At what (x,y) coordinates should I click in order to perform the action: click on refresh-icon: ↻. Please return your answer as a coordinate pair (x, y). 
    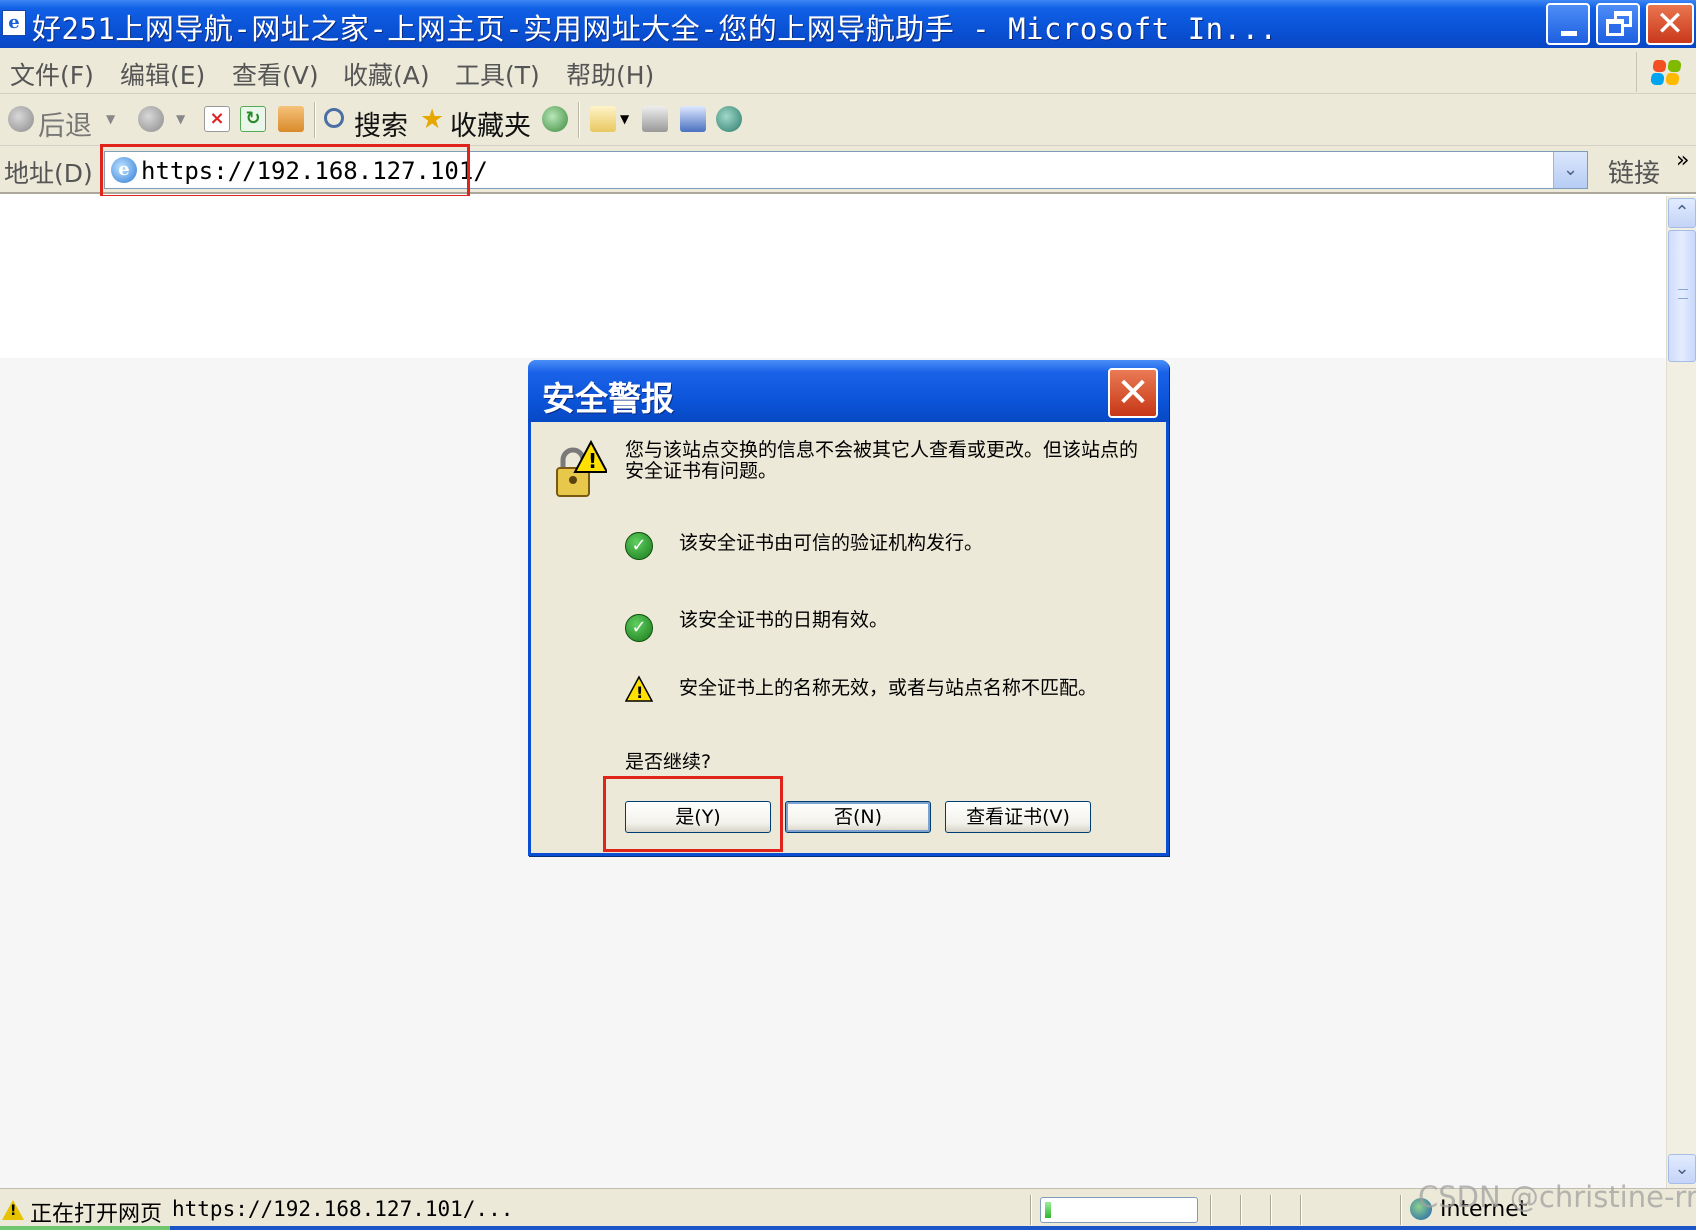
    Looking at the image, I should click on (253, 119).